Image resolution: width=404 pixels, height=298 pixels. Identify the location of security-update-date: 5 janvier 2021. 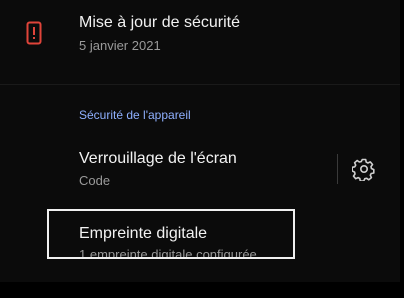
(120, 45).